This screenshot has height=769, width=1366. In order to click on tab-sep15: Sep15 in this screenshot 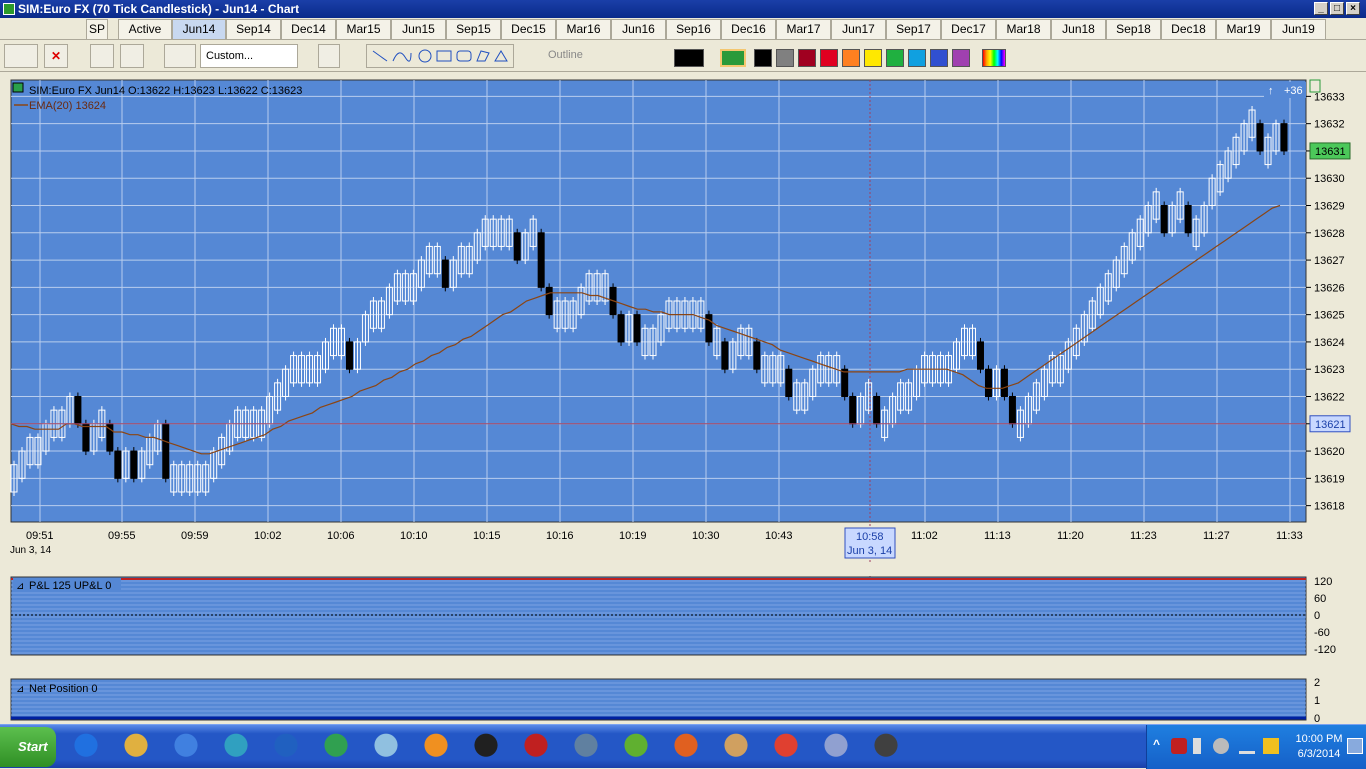, I will do `click(473, 29)`.